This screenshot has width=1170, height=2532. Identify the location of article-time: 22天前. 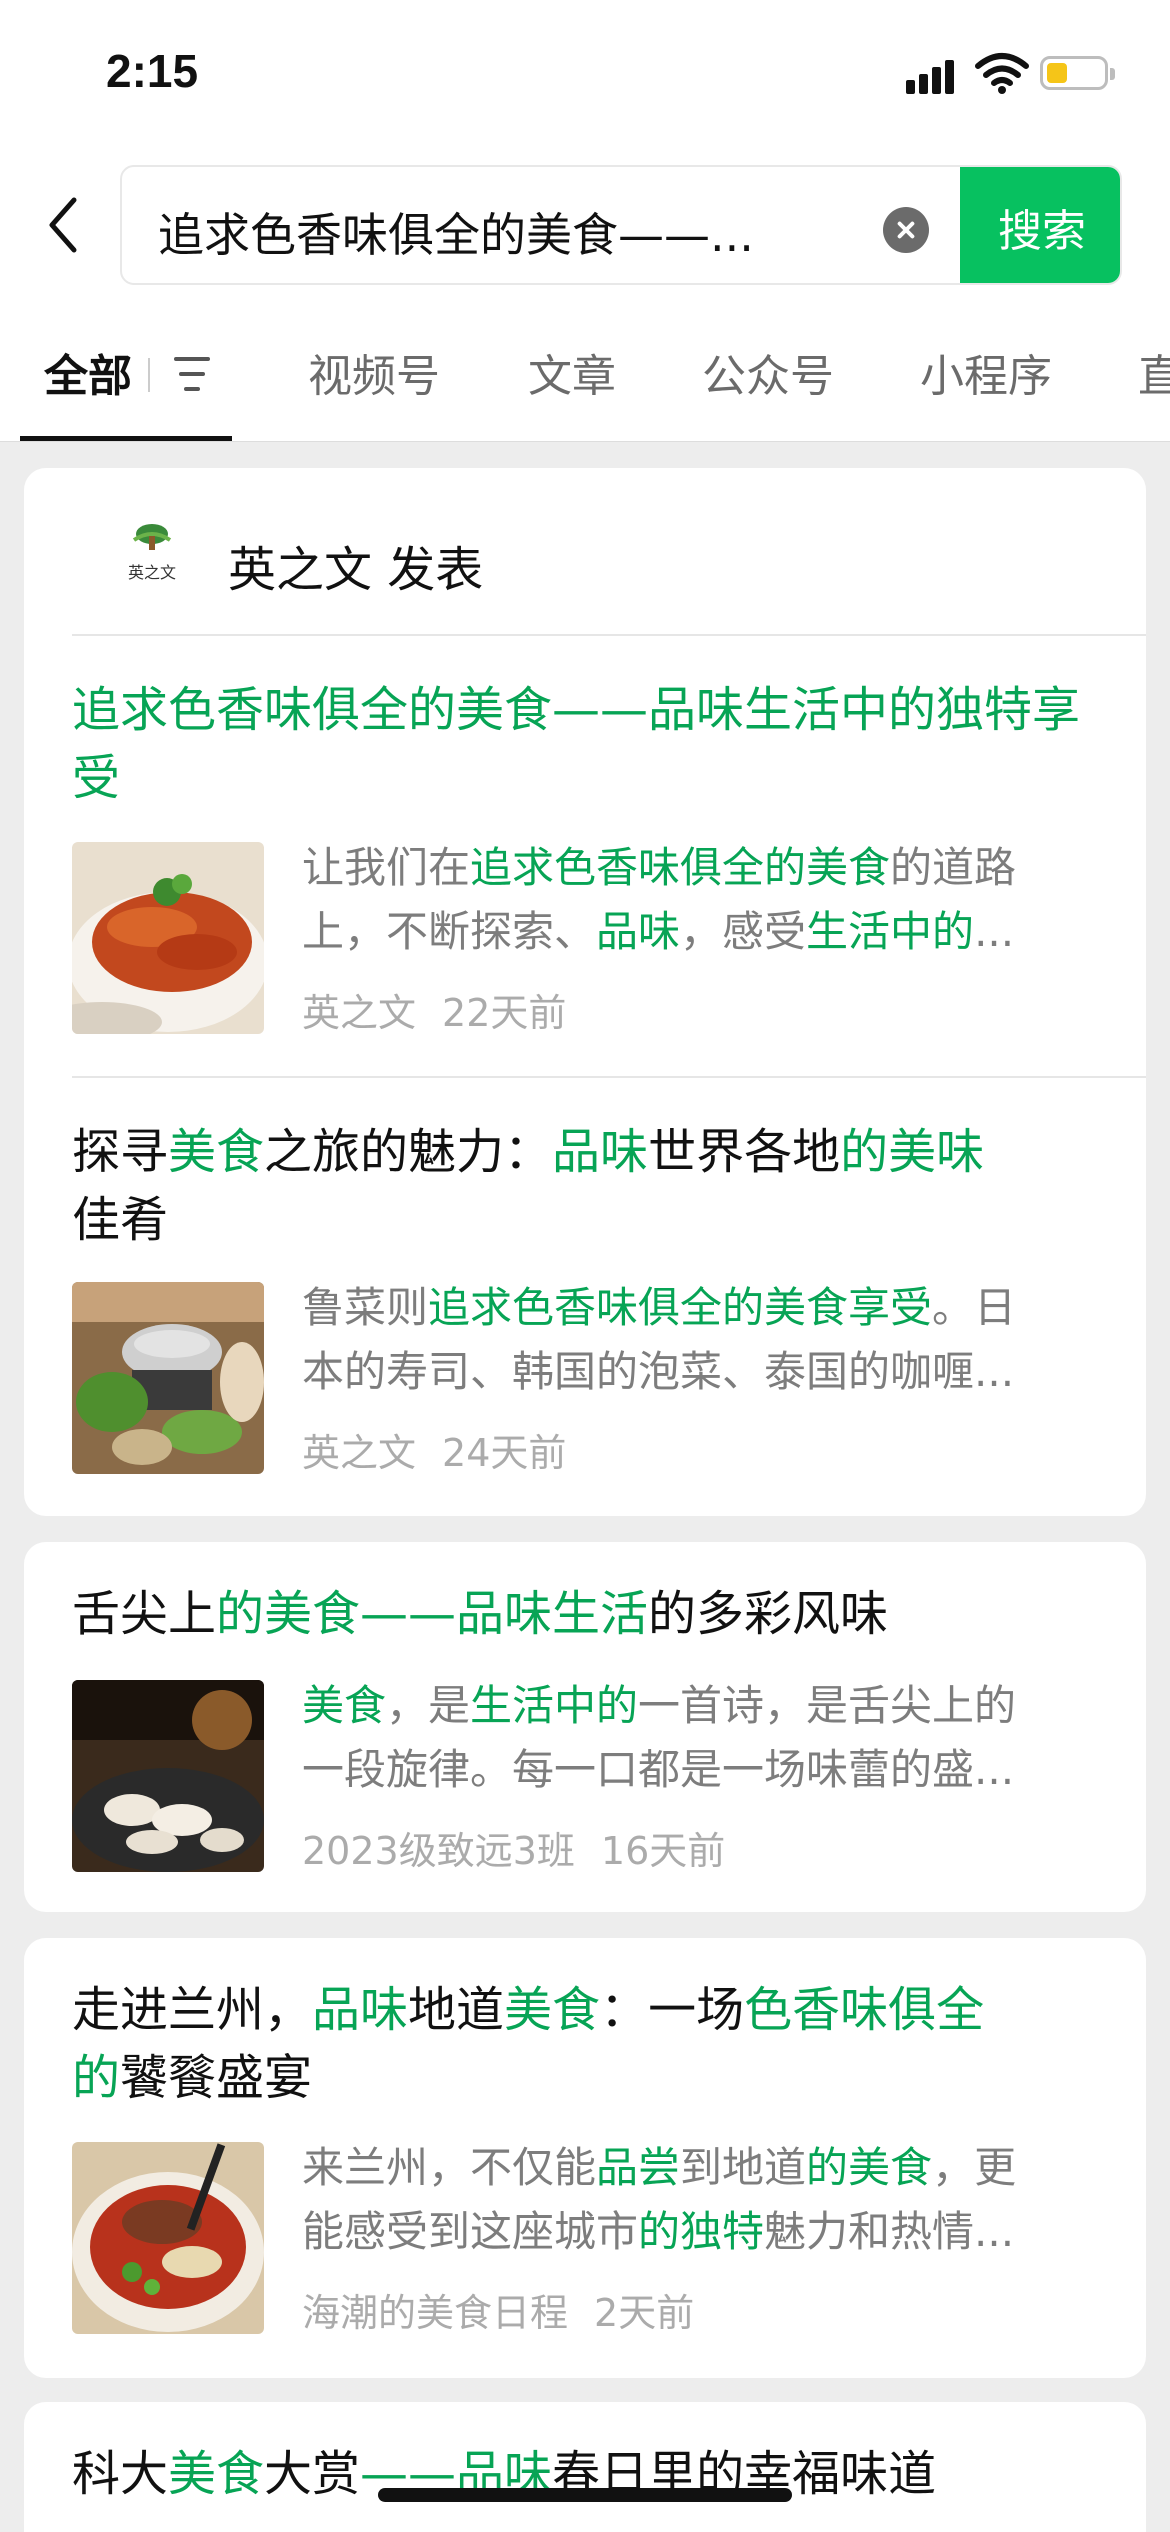
(504, 1013).